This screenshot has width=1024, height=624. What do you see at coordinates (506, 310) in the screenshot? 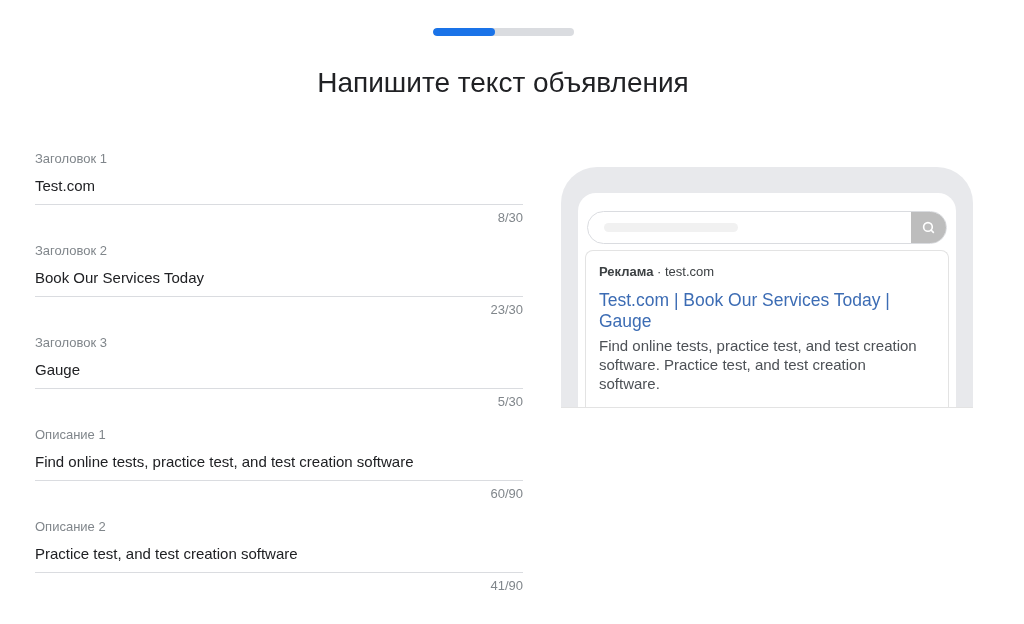
I see `character-counter: 23/30` at bounding box center [506, 310].